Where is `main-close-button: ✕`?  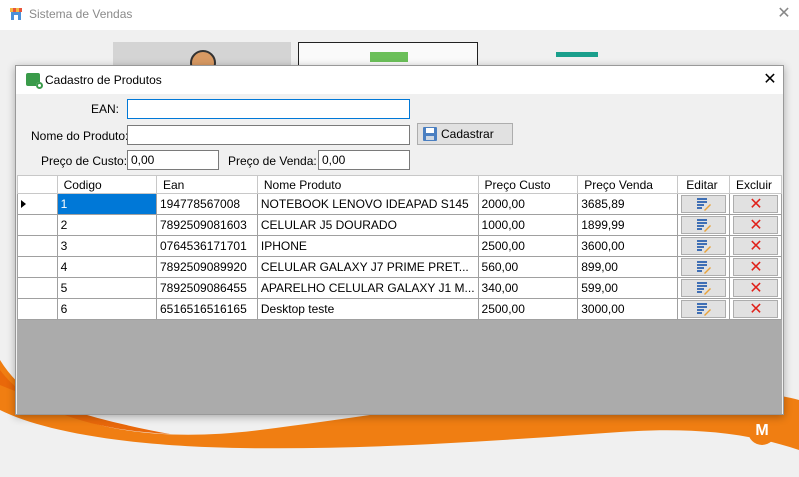 main-close-button: ✕ is located at coordinates (784, 14).